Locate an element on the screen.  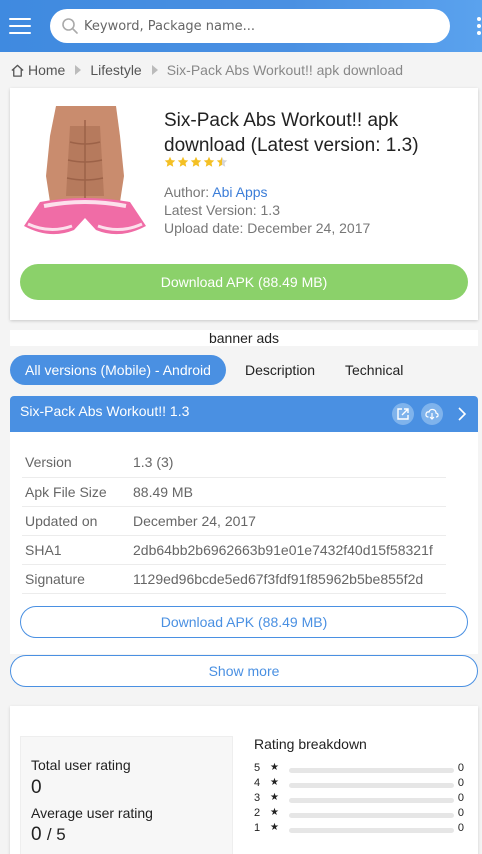
upload-date-label: Upload date: is located at coordinates (206, 228).